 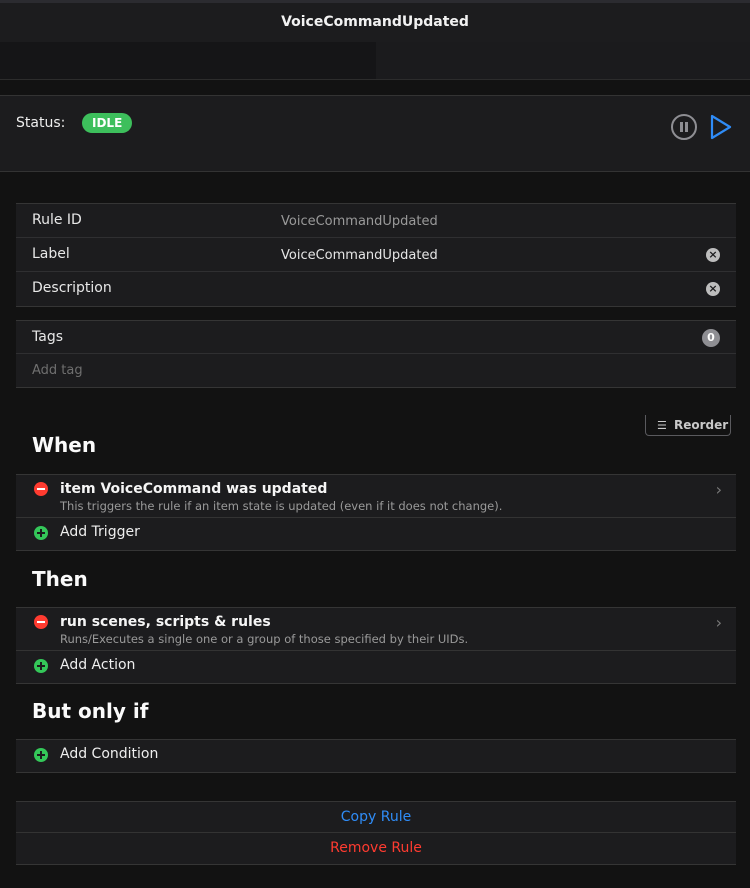 I want to click on add-tag-input: Add tag, so click(x=57, y=370).